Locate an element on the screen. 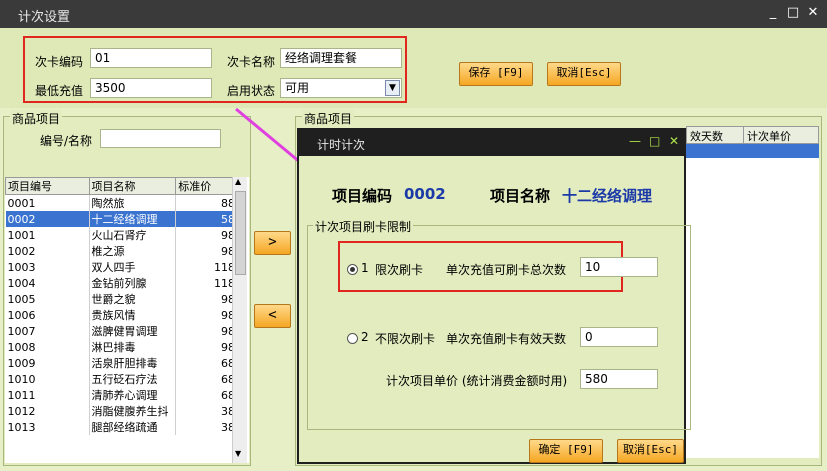  table-row: 1010五行砭石疗法680 is located at coordinates (125, 379).